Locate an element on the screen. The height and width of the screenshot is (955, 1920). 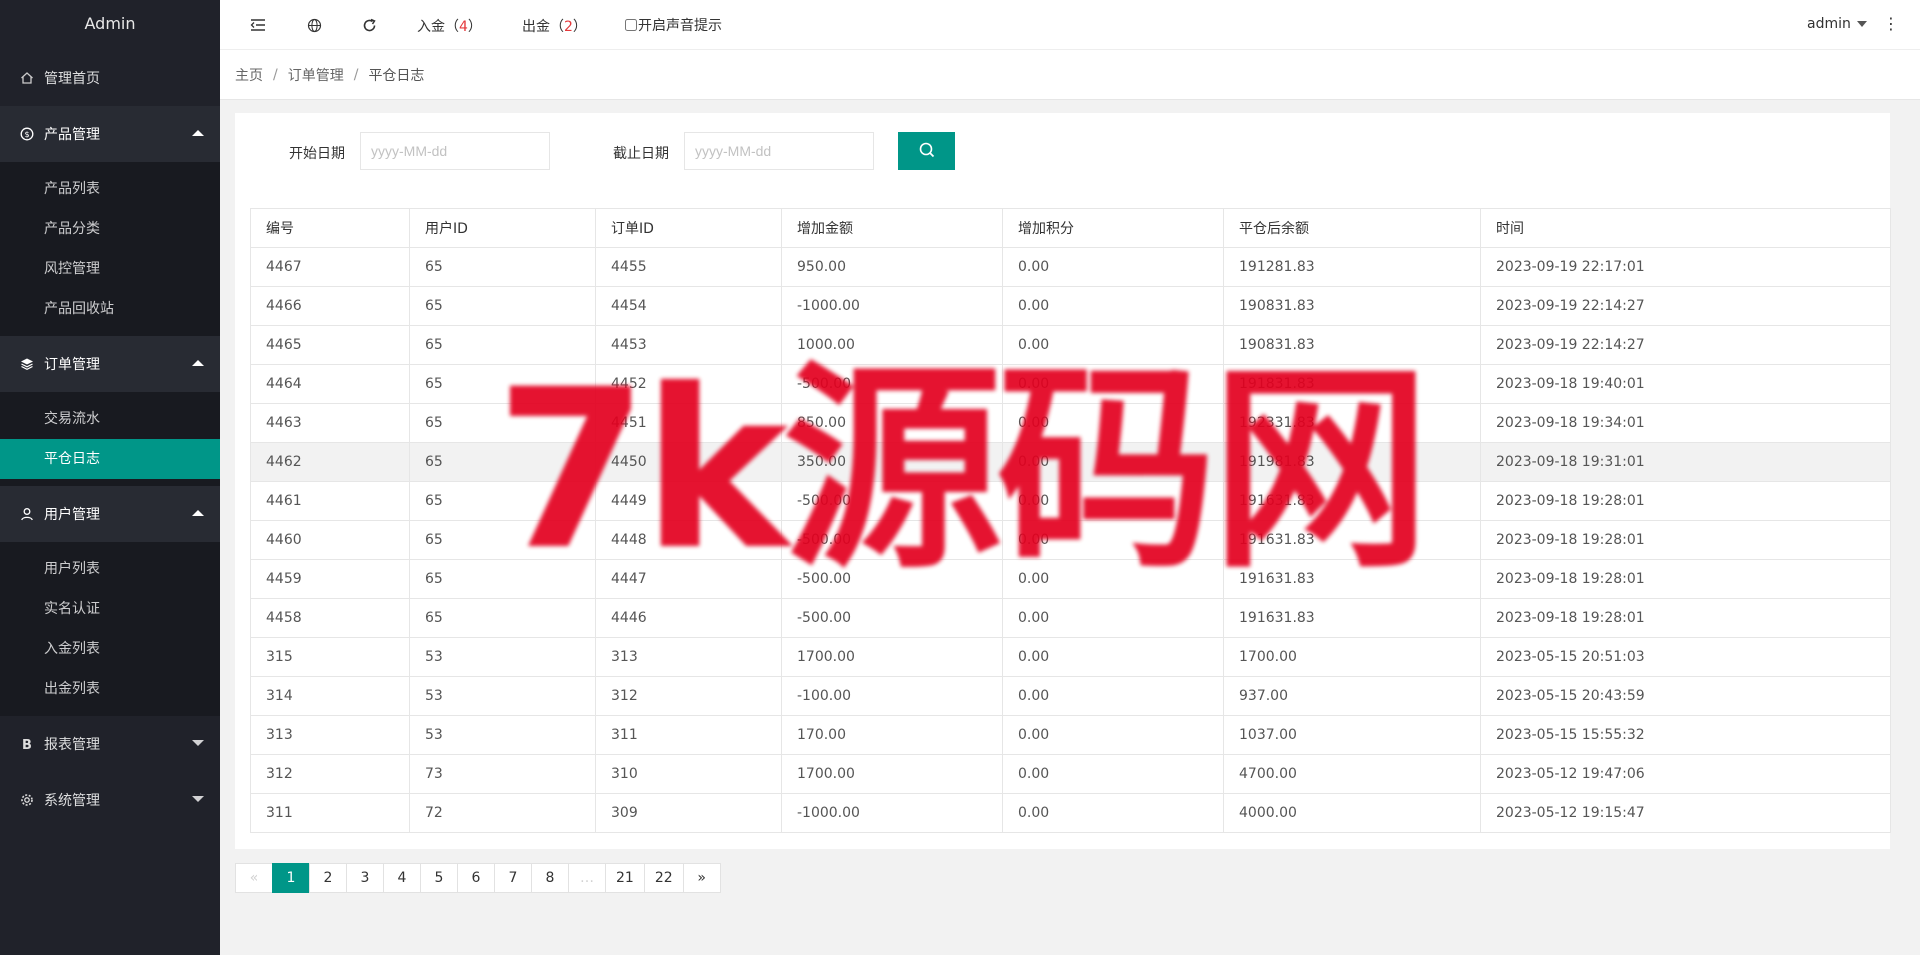
sidebar-item-risk-control: 风控管理 is located at coordinates (110, 269).